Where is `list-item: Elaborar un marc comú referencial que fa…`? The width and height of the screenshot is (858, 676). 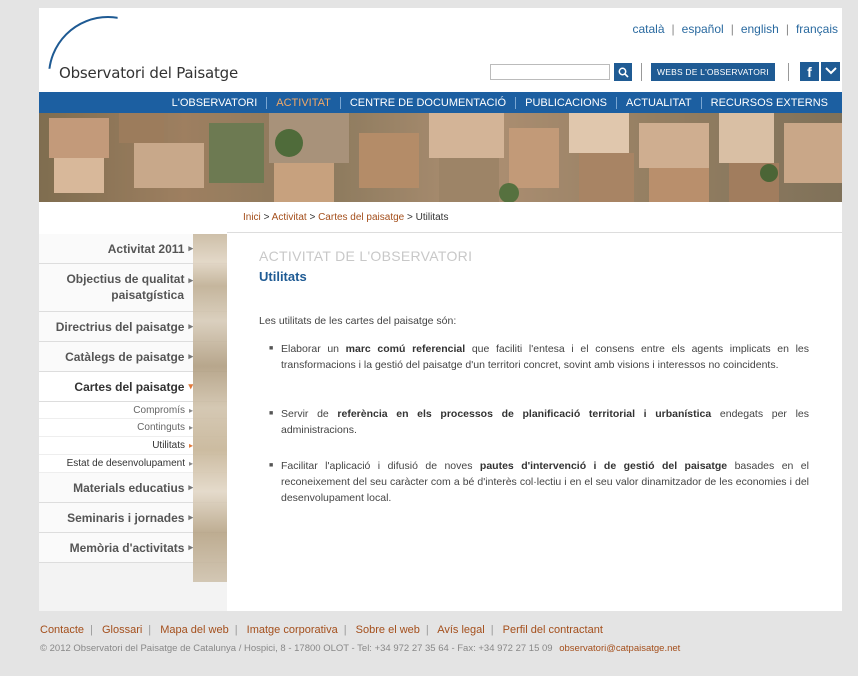 list-item: Elaborar un marc comú referencial que fa… is located at coordinates (539, 357).